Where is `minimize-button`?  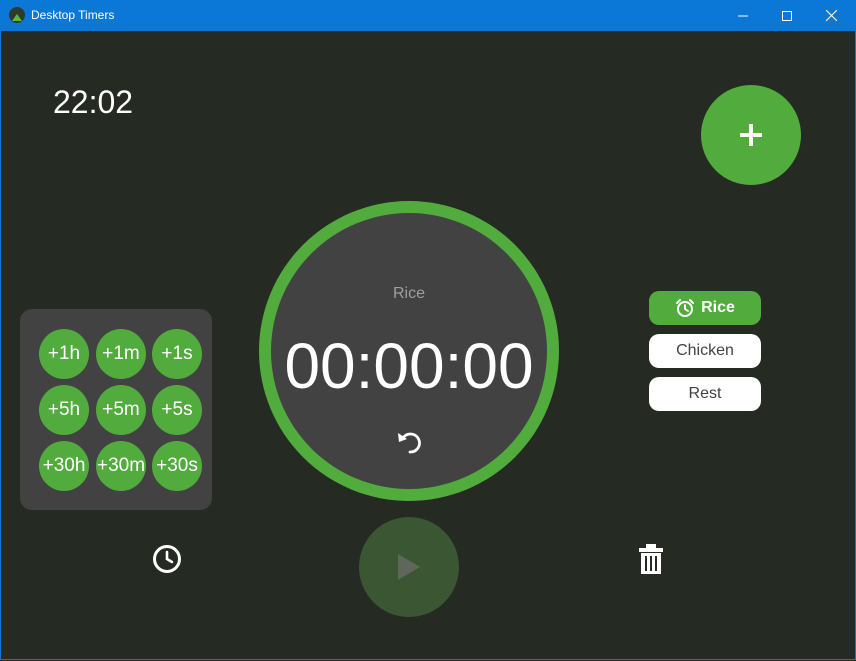
minimize-button is located at coordinates (742, 15).